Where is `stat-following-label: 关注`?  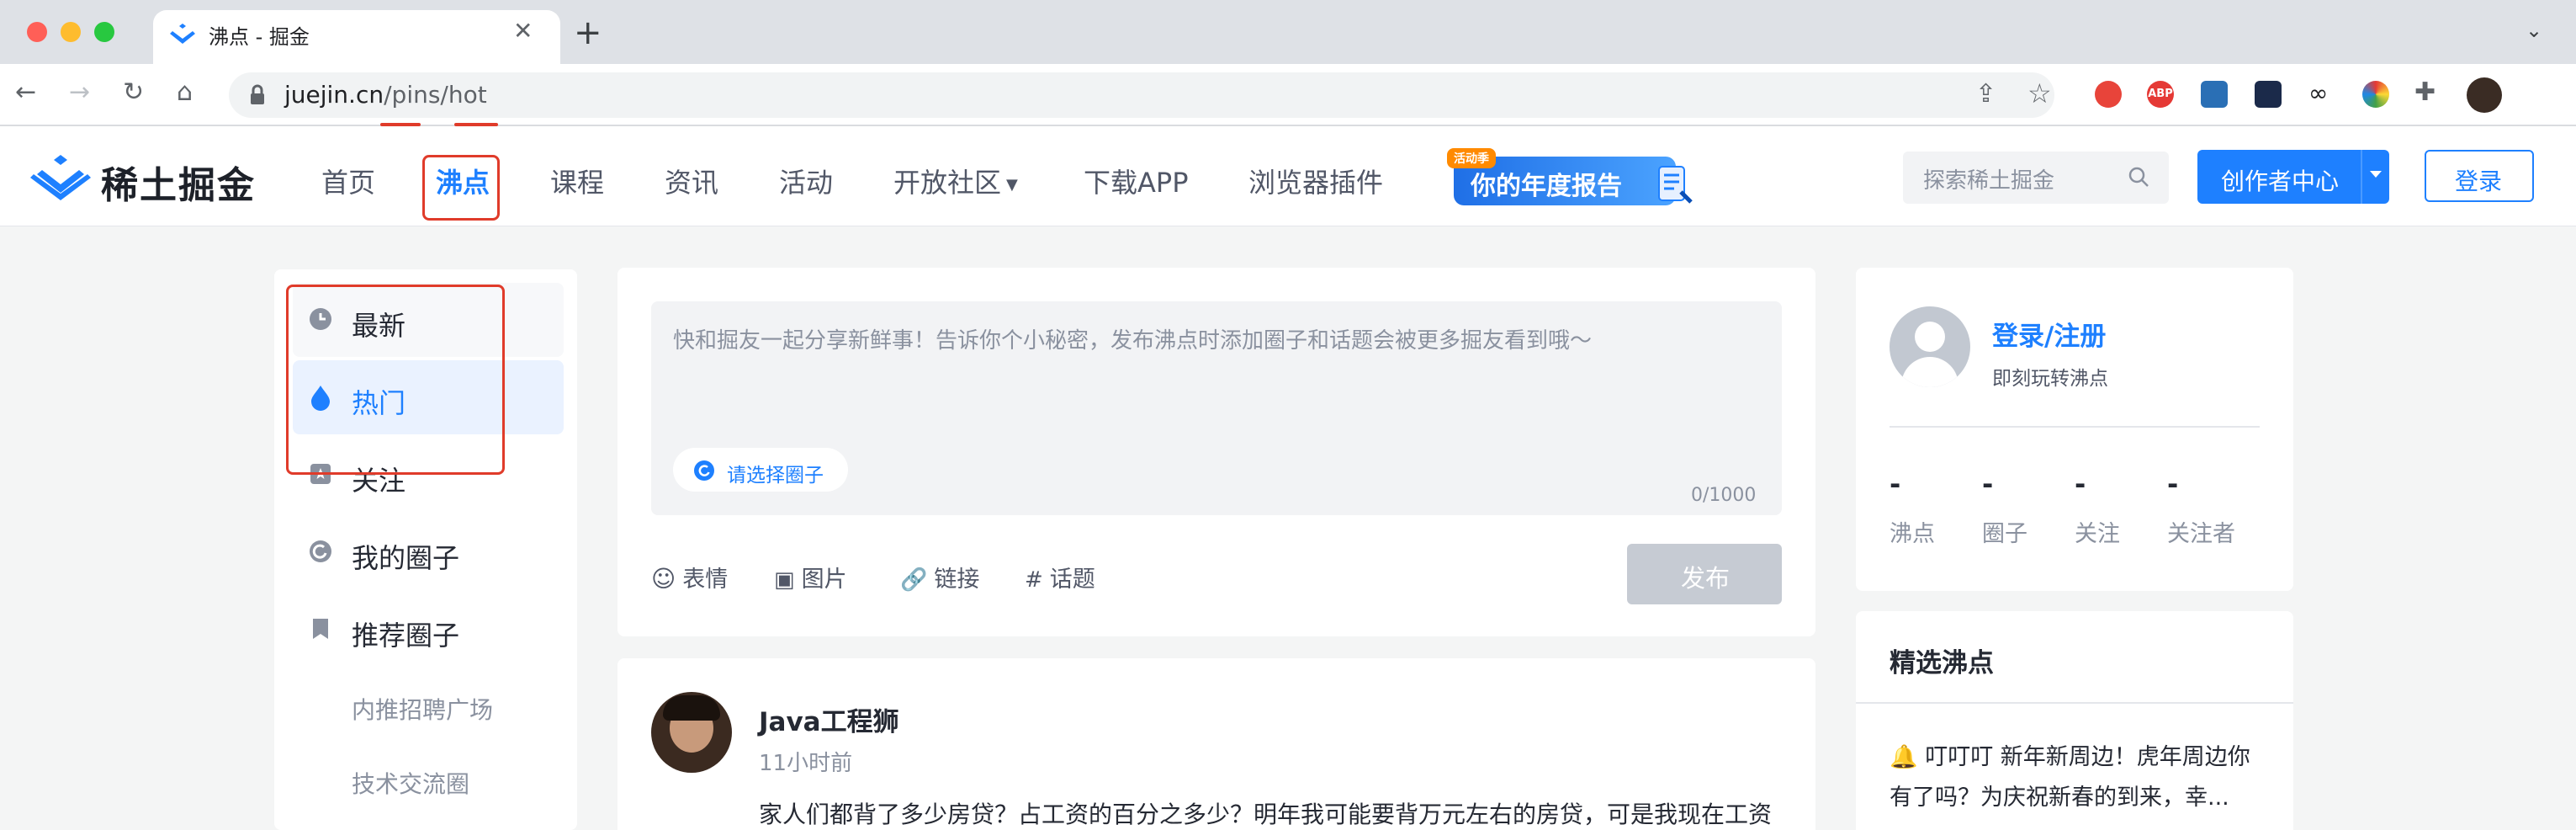 stat-following-label: 关注 is located at coordinates (2097, 531).